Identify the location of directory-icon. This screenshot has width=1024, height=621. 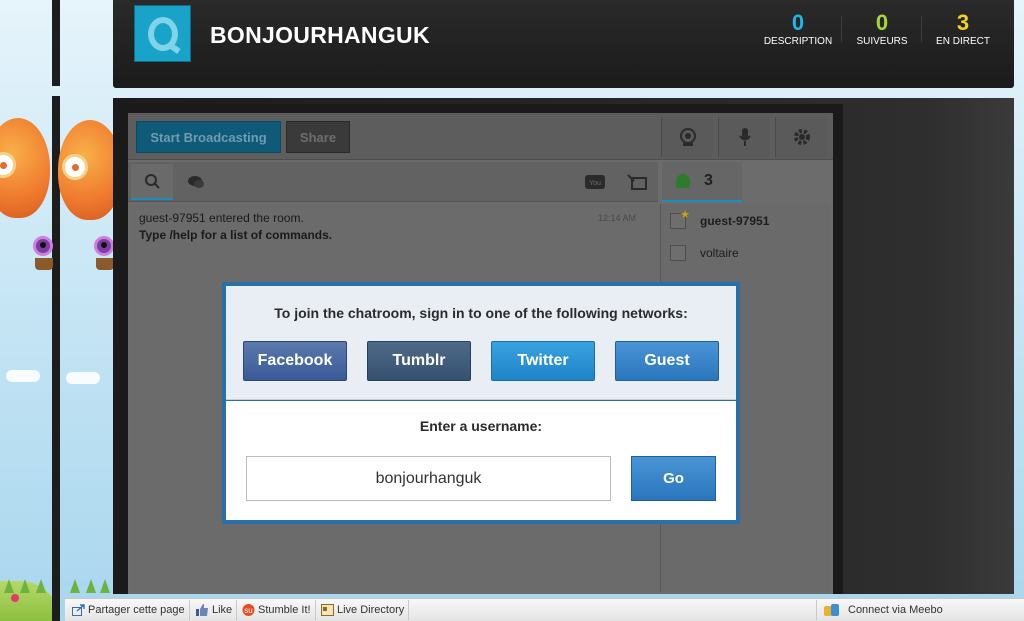
(327, 610).